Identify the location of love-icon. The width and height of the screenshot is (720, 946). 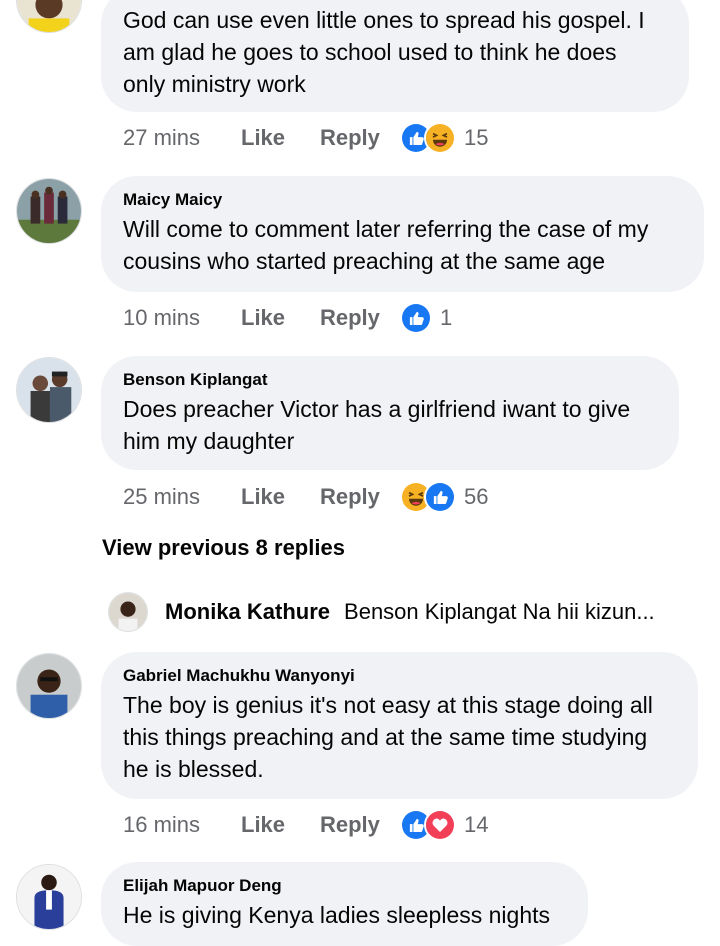
(440, 825).